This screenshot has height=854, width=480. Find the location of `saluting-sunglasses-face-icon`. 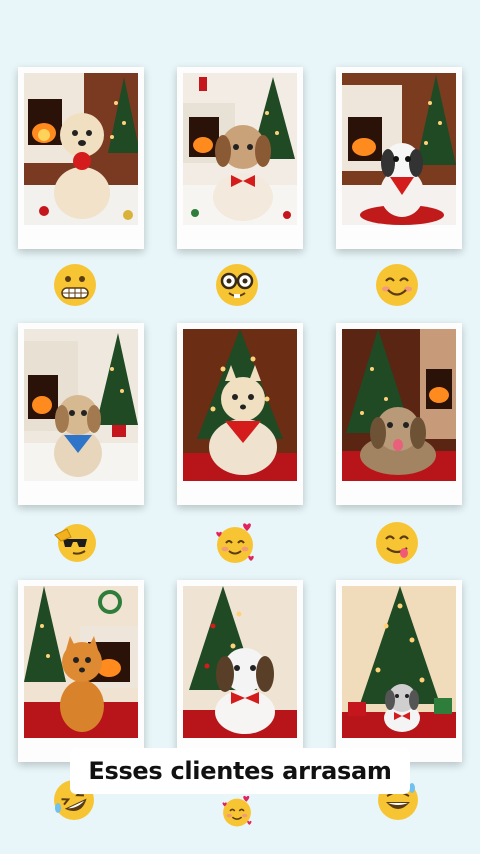

saluting-sunglasses-face-icon is located at coordinates (75, 543).